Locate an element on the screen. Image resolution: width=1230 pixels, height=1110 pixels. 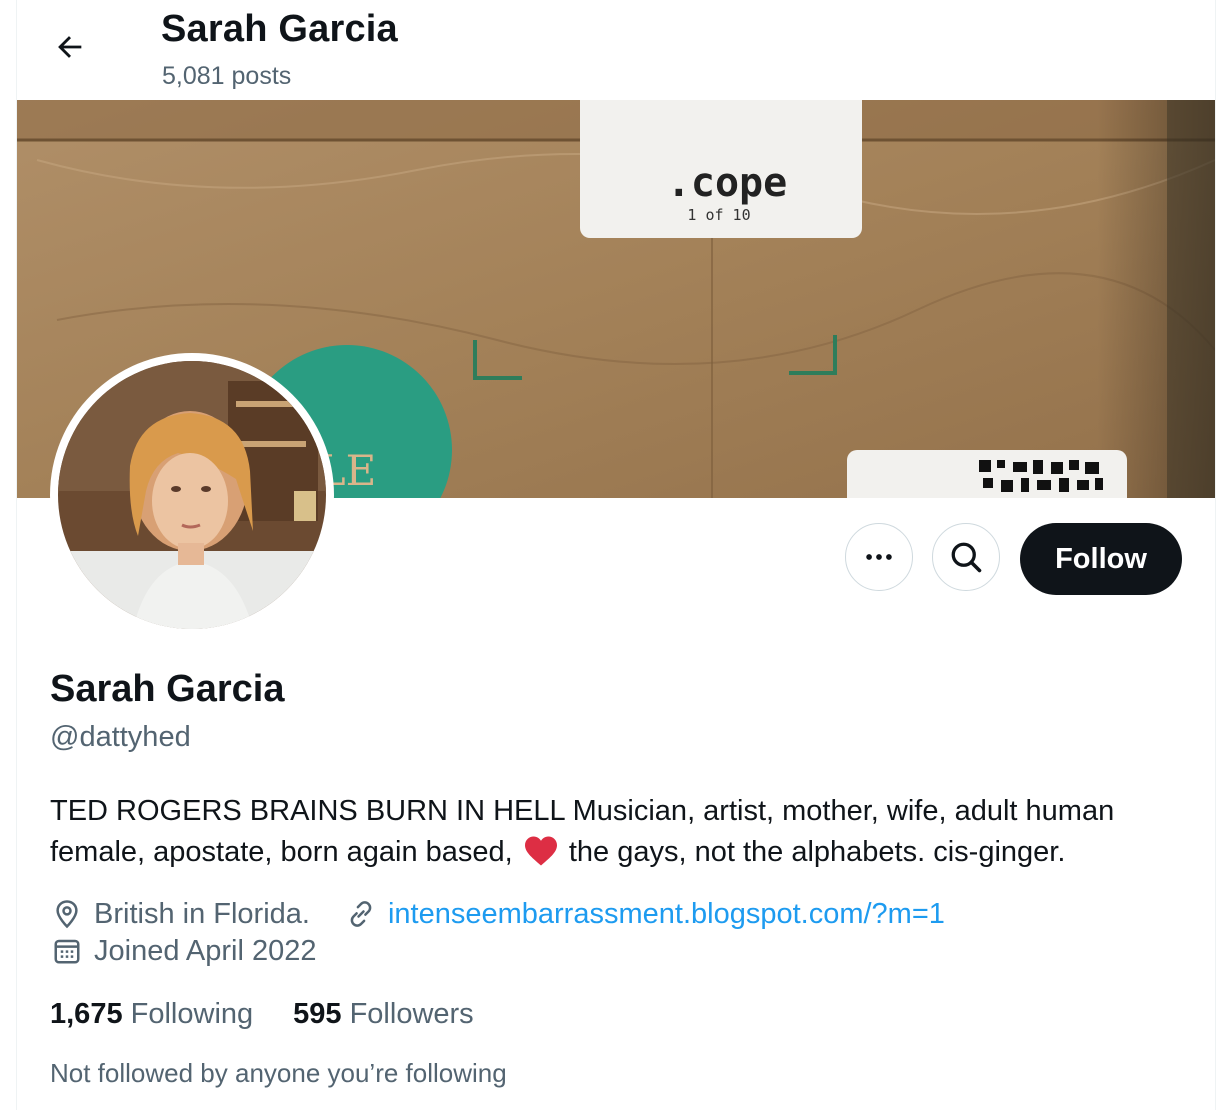
header-name: Sarah Garcia is located at coordinates (279, 29).